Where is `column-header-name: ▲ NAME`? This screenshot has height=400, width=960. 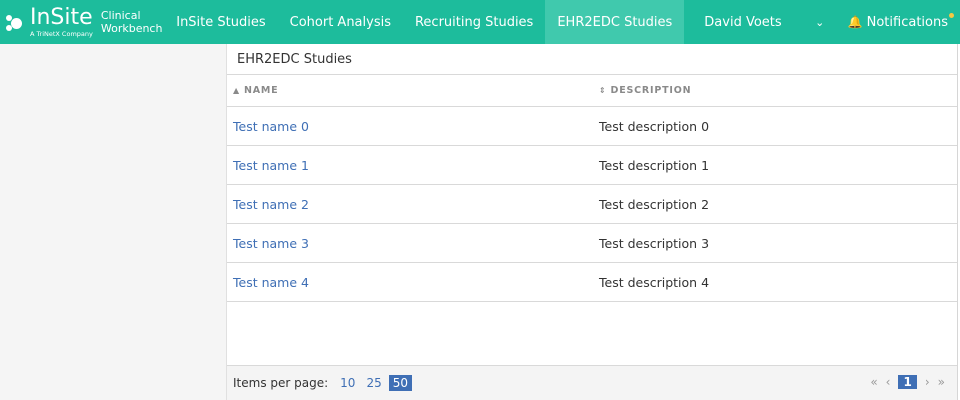 column-header-name: ▲ NAME is located at coordinates (413, 90).